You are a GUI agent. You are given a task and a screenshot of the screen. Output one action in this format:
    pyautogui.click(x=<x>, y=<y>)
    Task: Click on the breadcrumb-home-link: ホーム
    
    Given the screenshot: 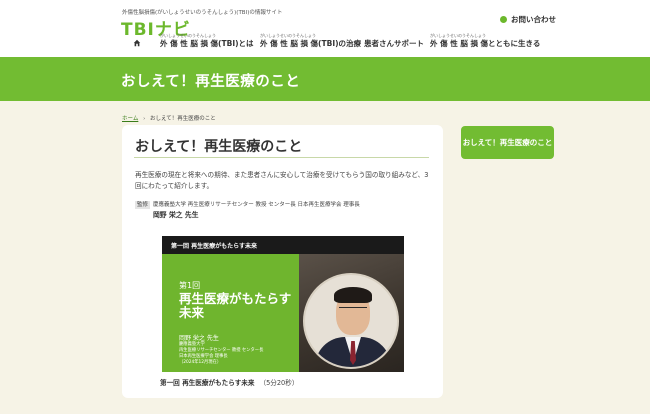 What is the action you would take?
    pyautogui.click(x=130, y=119)
    